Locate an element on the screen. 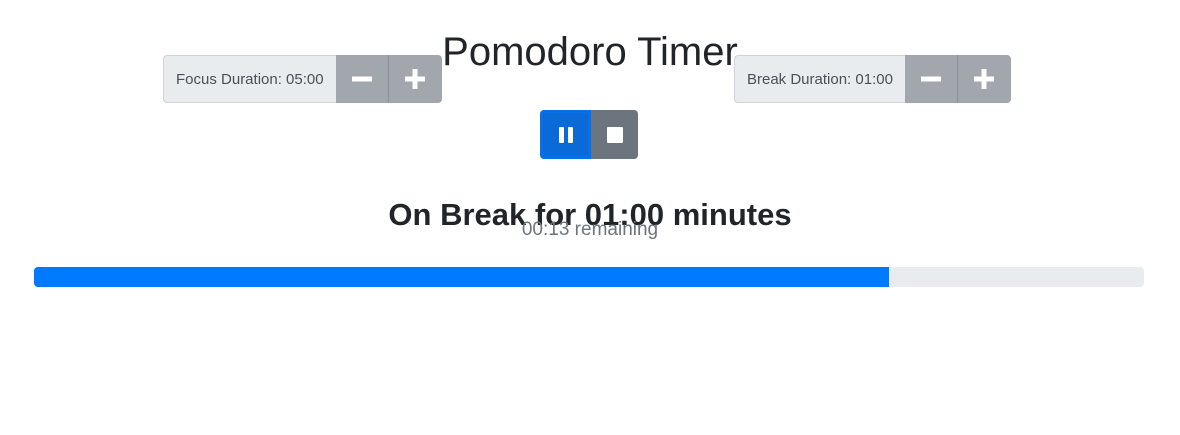 The width and height of the screenshot is (1180, 435). break-increase-button is located at coordinates (984, 79).